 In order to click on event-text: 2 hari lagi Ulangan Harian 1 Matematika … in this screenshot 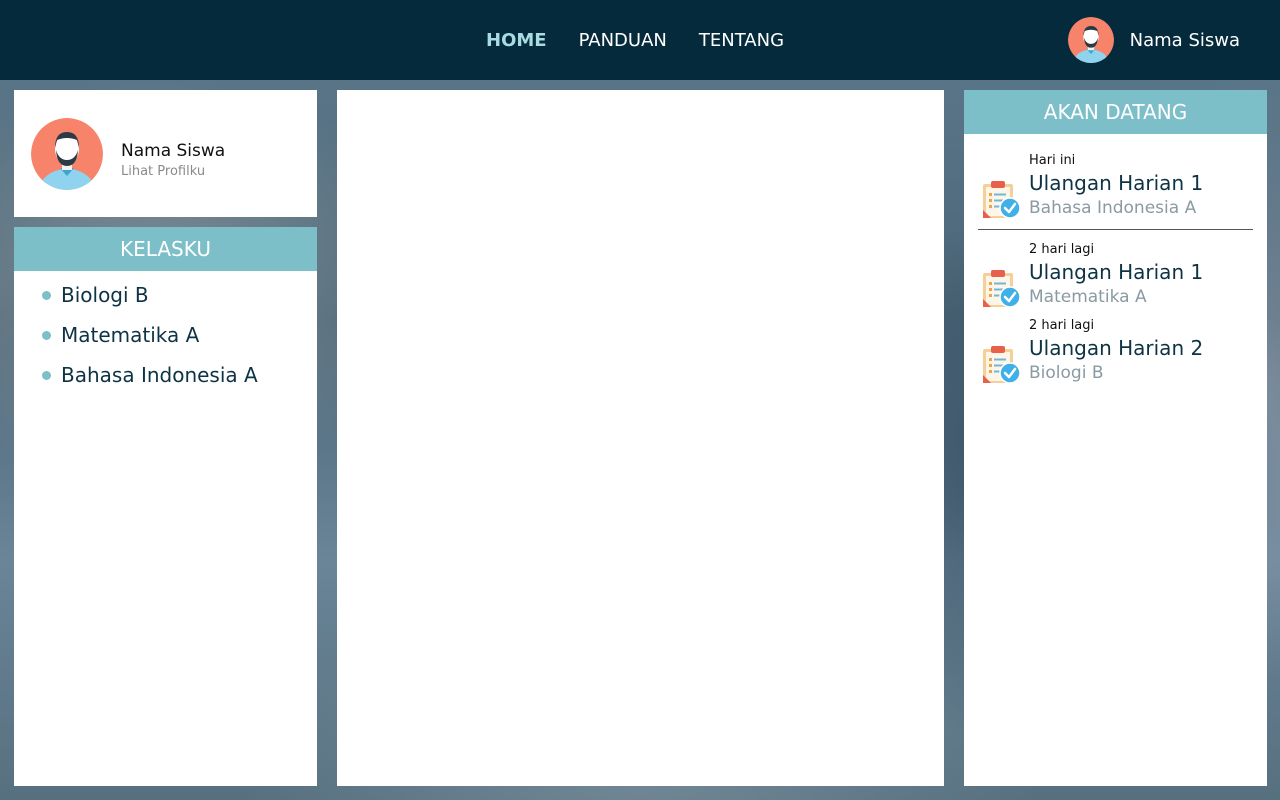, I will do `click(1116, 275)`.